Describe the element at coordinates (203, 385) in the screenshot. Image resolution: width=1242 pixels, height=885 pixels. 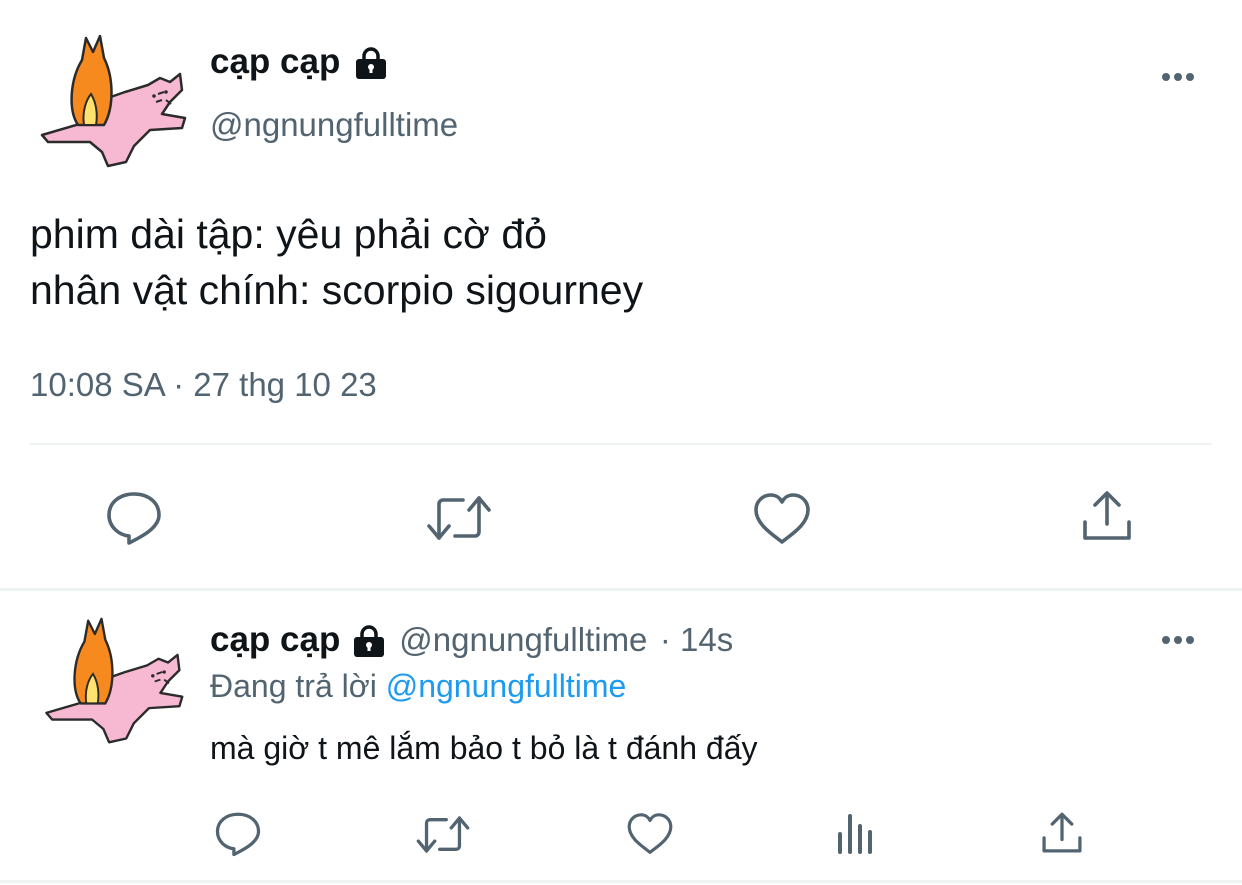
I see `tweet-timestamp: 10:08 SA · 27 thg 10 23` at that location.